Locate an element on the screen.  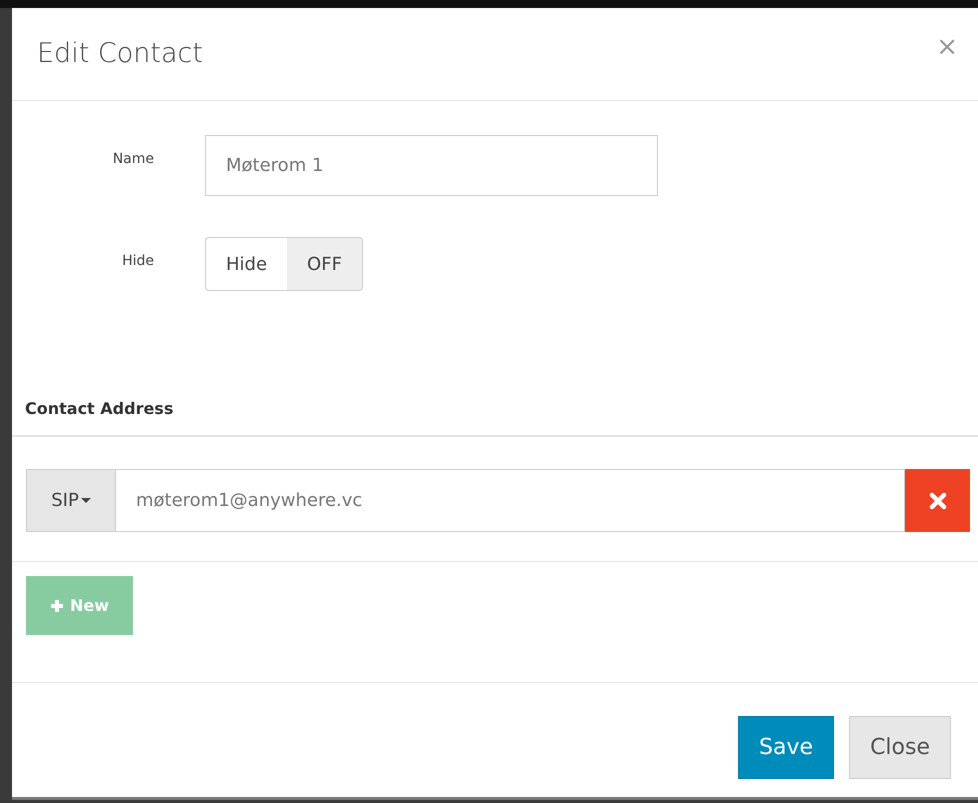
close-icon is located at coordinates (937, 501).